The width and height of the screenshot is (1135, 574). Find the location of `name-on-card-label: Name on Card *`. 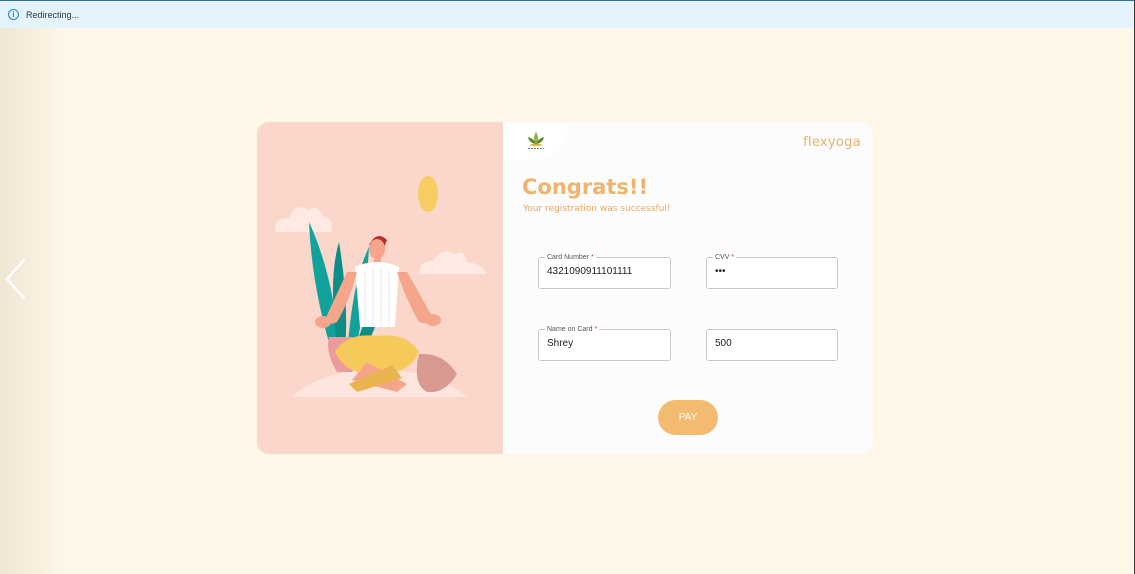

name-on-card-label: Name on Card * is located at coordinates (572, 329).